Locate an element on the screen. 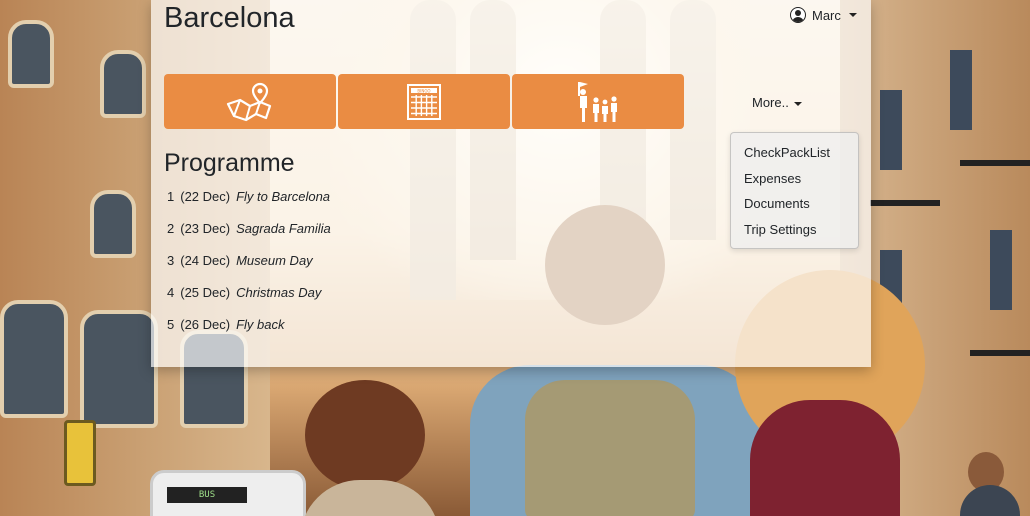 The height and width of the screenshot is (516, 1030). map-pin-icon is located at coordinates (249, 101).